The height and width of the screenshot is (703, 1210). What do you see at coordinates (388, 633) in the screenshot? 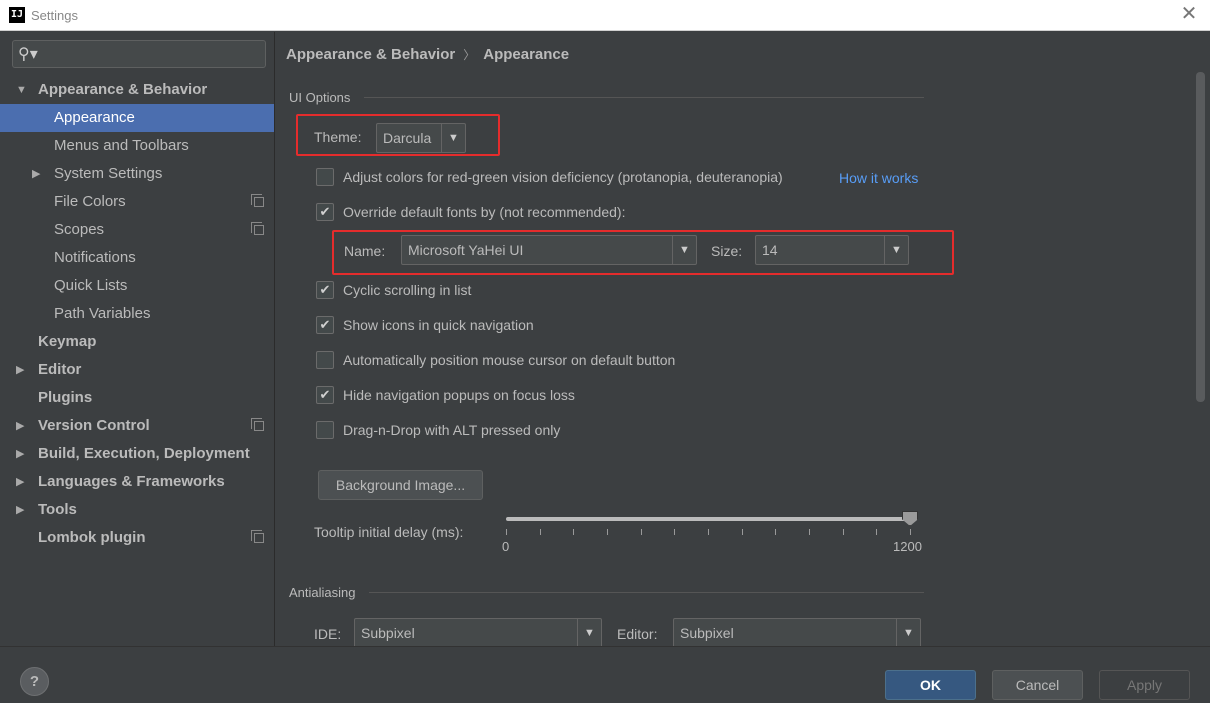
I see `ide-aa-value: Subpixel` at bounding box center [388, 633].